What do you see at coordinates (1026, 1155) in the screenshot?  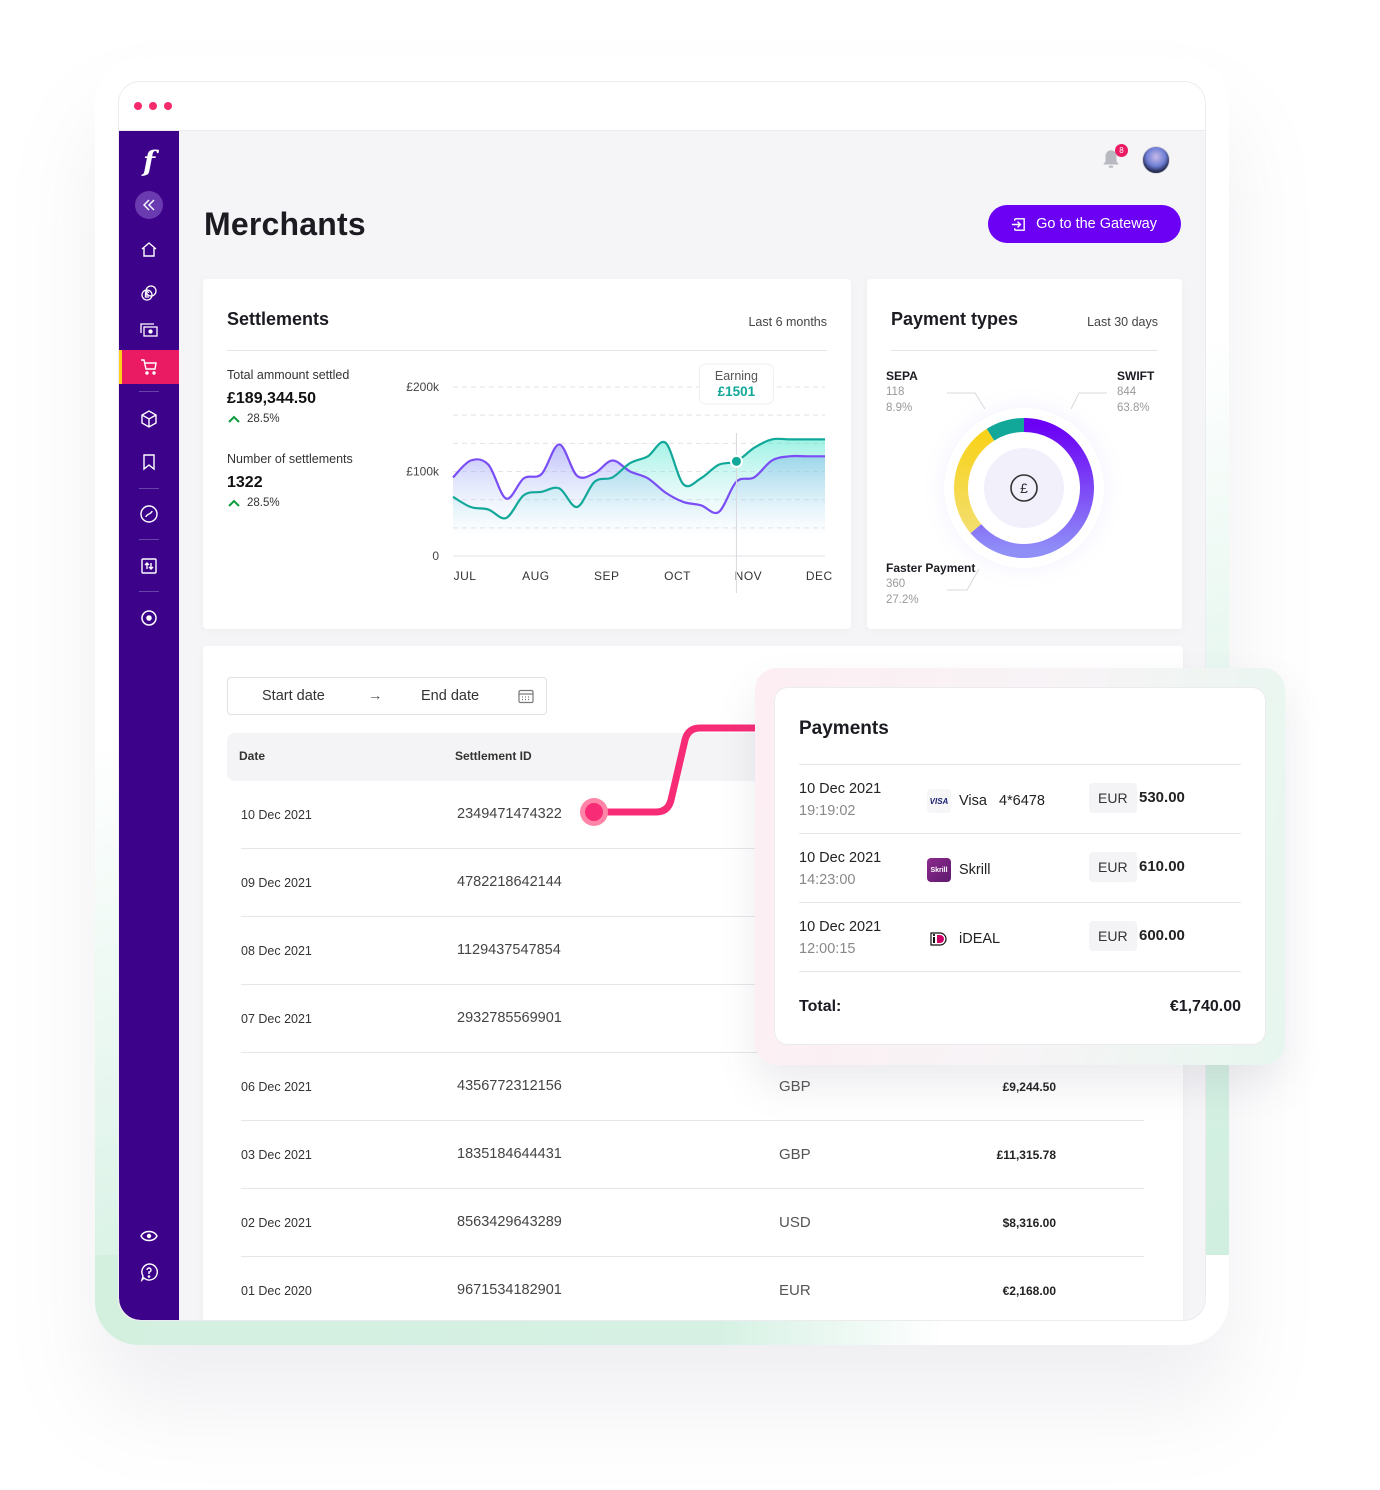 I see `cell-amount: £11,315.78` at bounding box center [1026, 1155].